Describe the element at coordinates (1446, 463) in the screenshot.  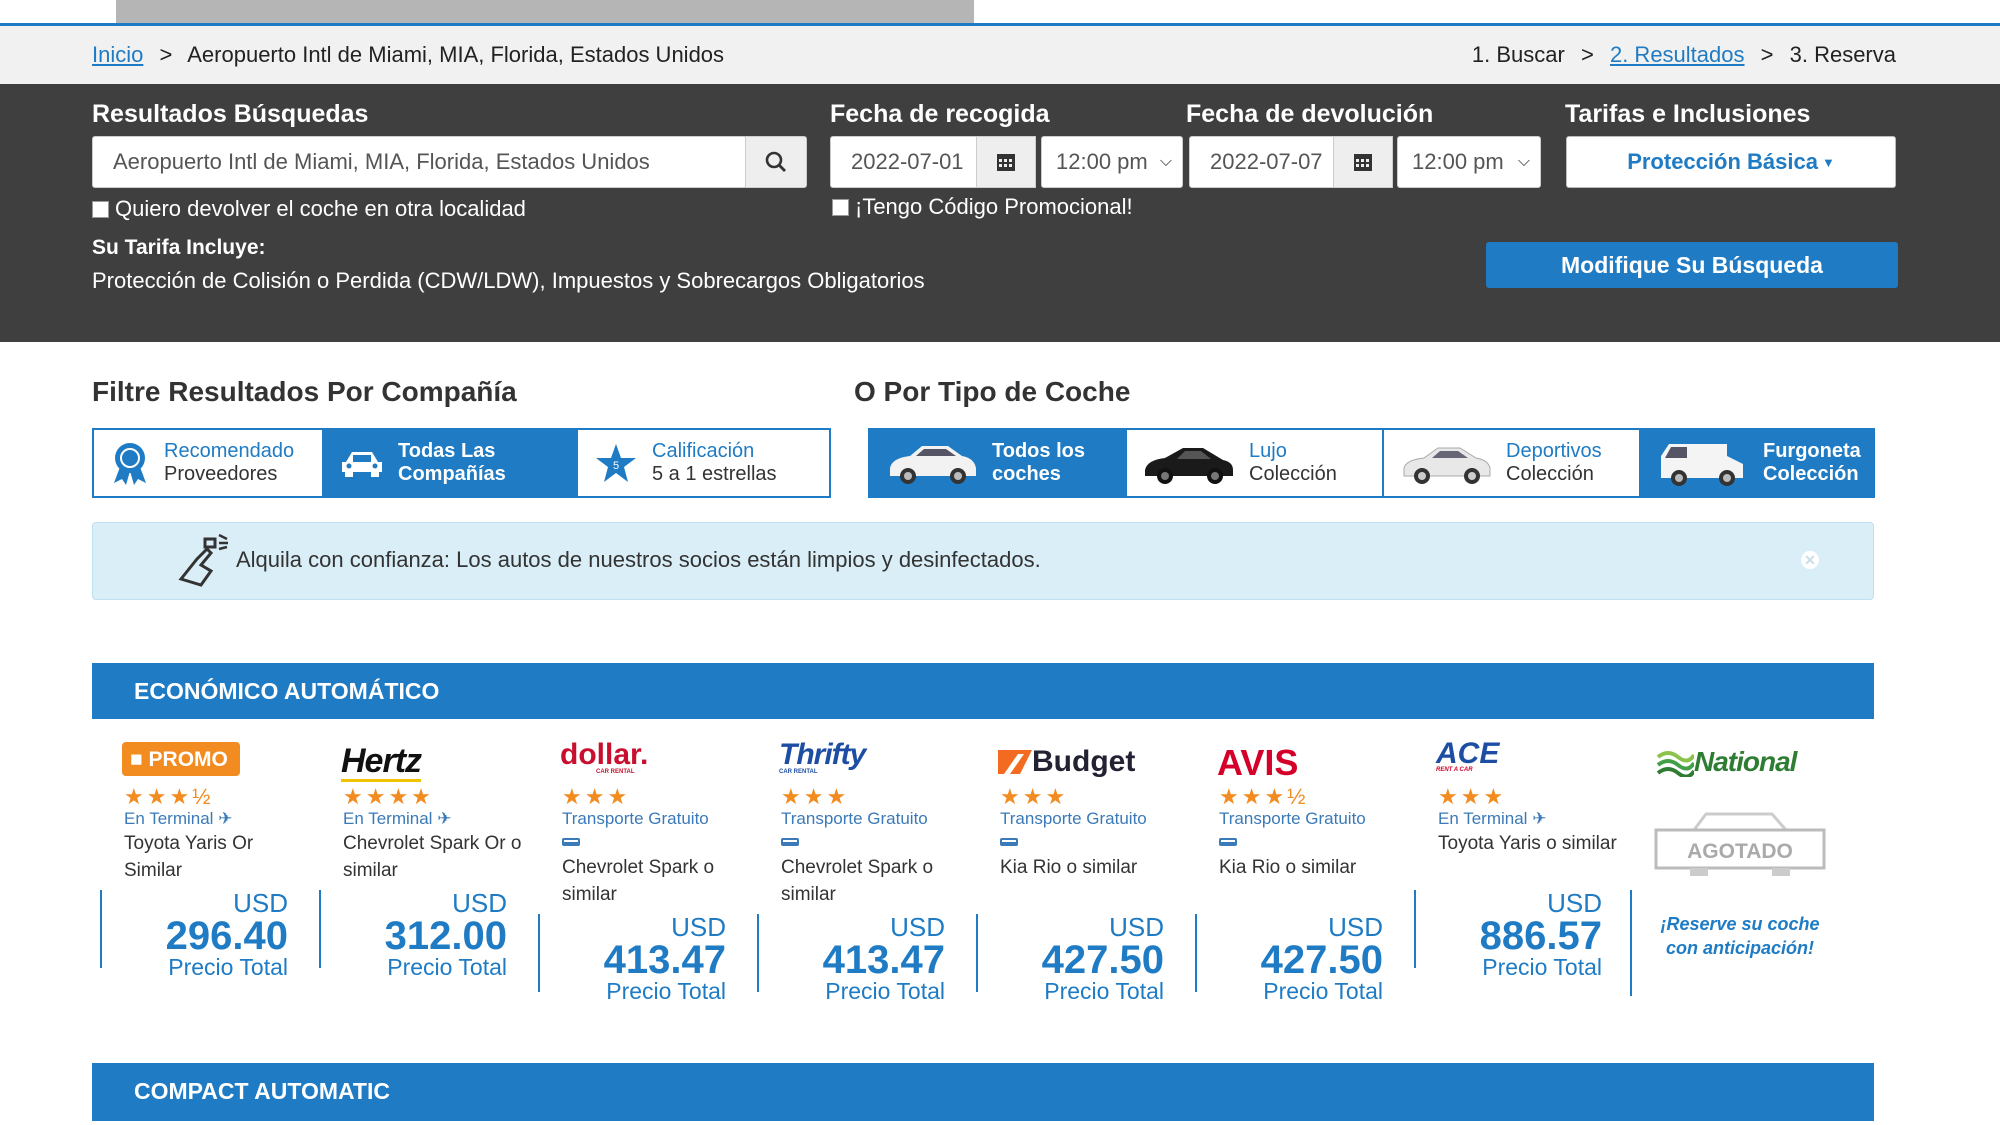
I see `coupe-car-image` at that location.